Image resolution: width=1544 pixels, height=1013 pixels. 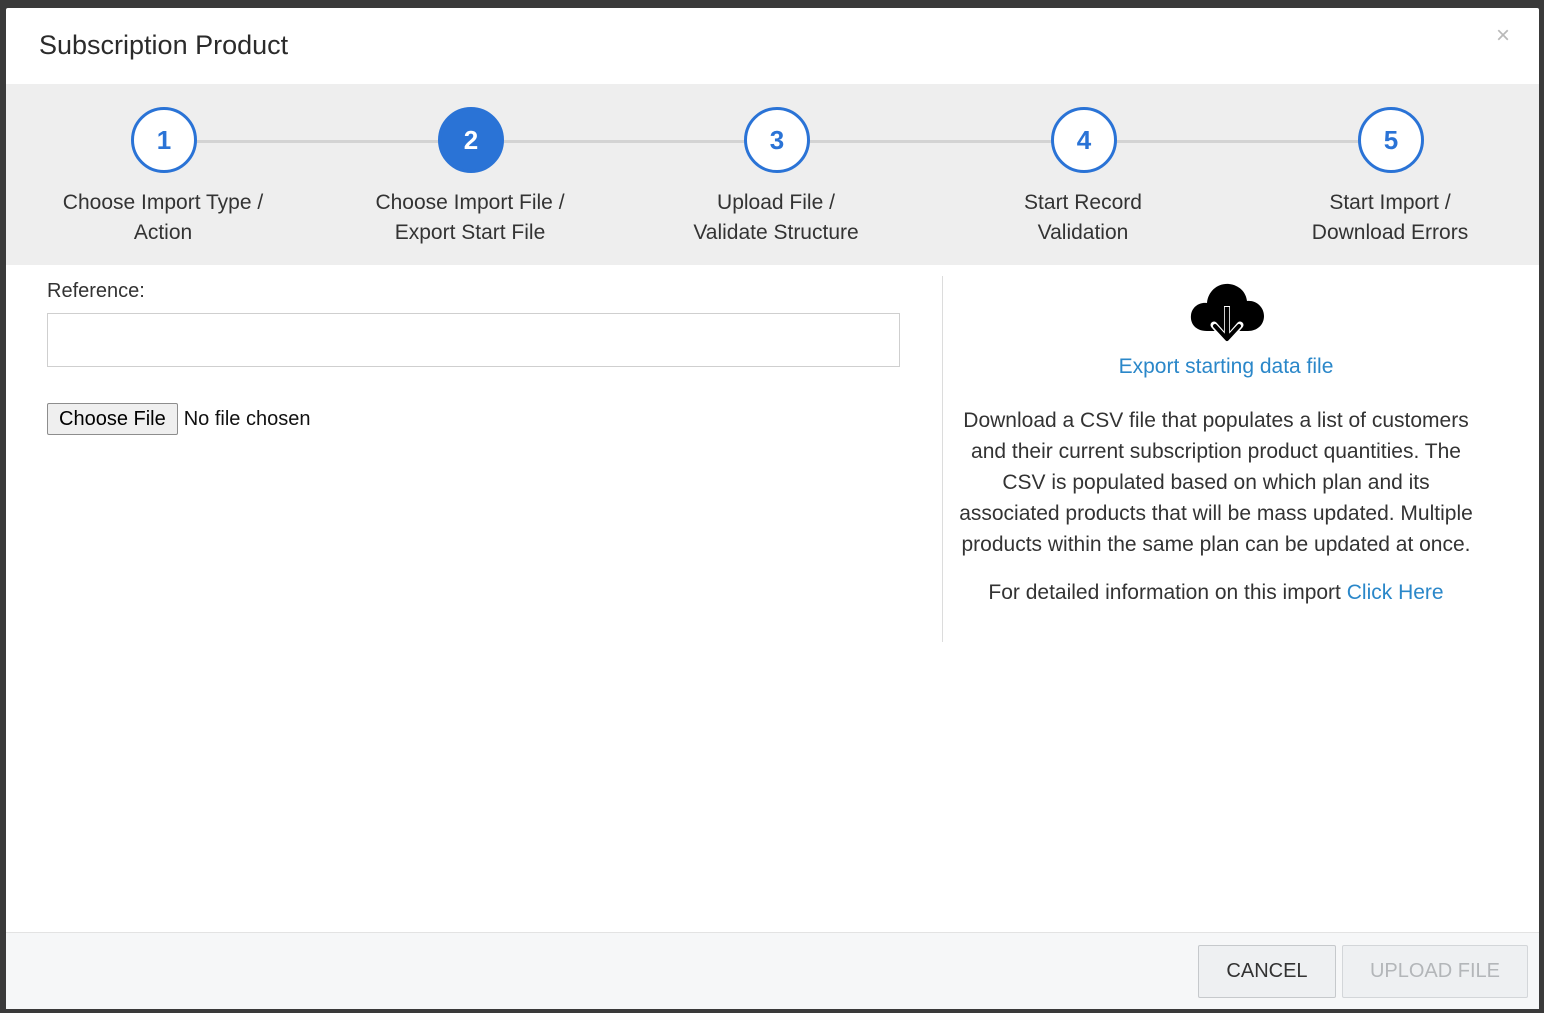 What do you see at coordinates (473, 340) in the screenshot?
I see `reference-input` at bounding box center [473, 340].